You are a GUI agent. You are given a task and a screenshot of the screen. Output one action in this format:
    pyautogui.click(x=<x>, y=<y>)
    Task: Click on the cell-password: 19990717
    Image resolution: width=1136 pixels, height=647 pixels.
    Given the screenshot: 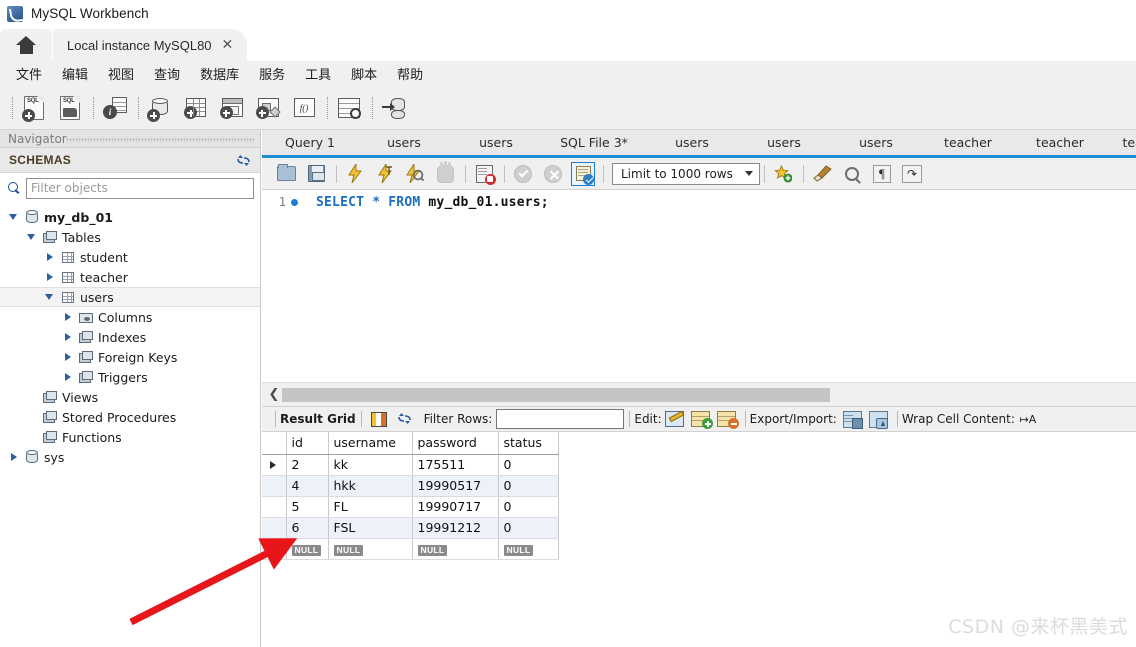 What is the action you would take?
    pyautogui.click(x=455, y=507)
    